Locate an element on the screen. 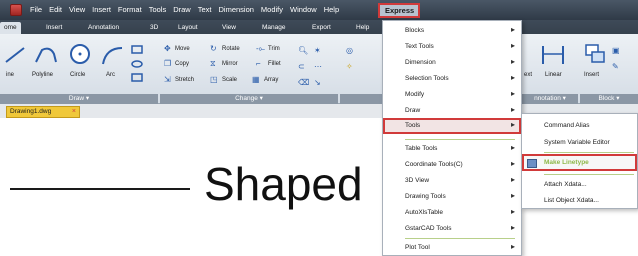 The image size is (638, 256). express-item-selection-tools: Selection Tools ▸ is located at coordinates (452, 79).